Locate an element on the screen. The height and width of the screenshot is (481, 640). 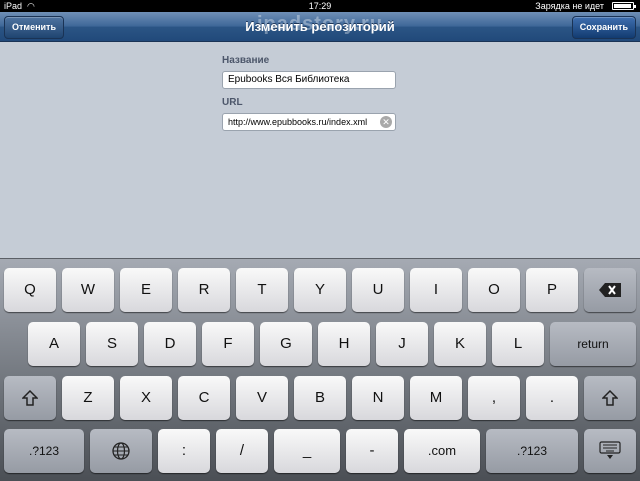
key-hyphen: - is located at coordinates (372, 451).